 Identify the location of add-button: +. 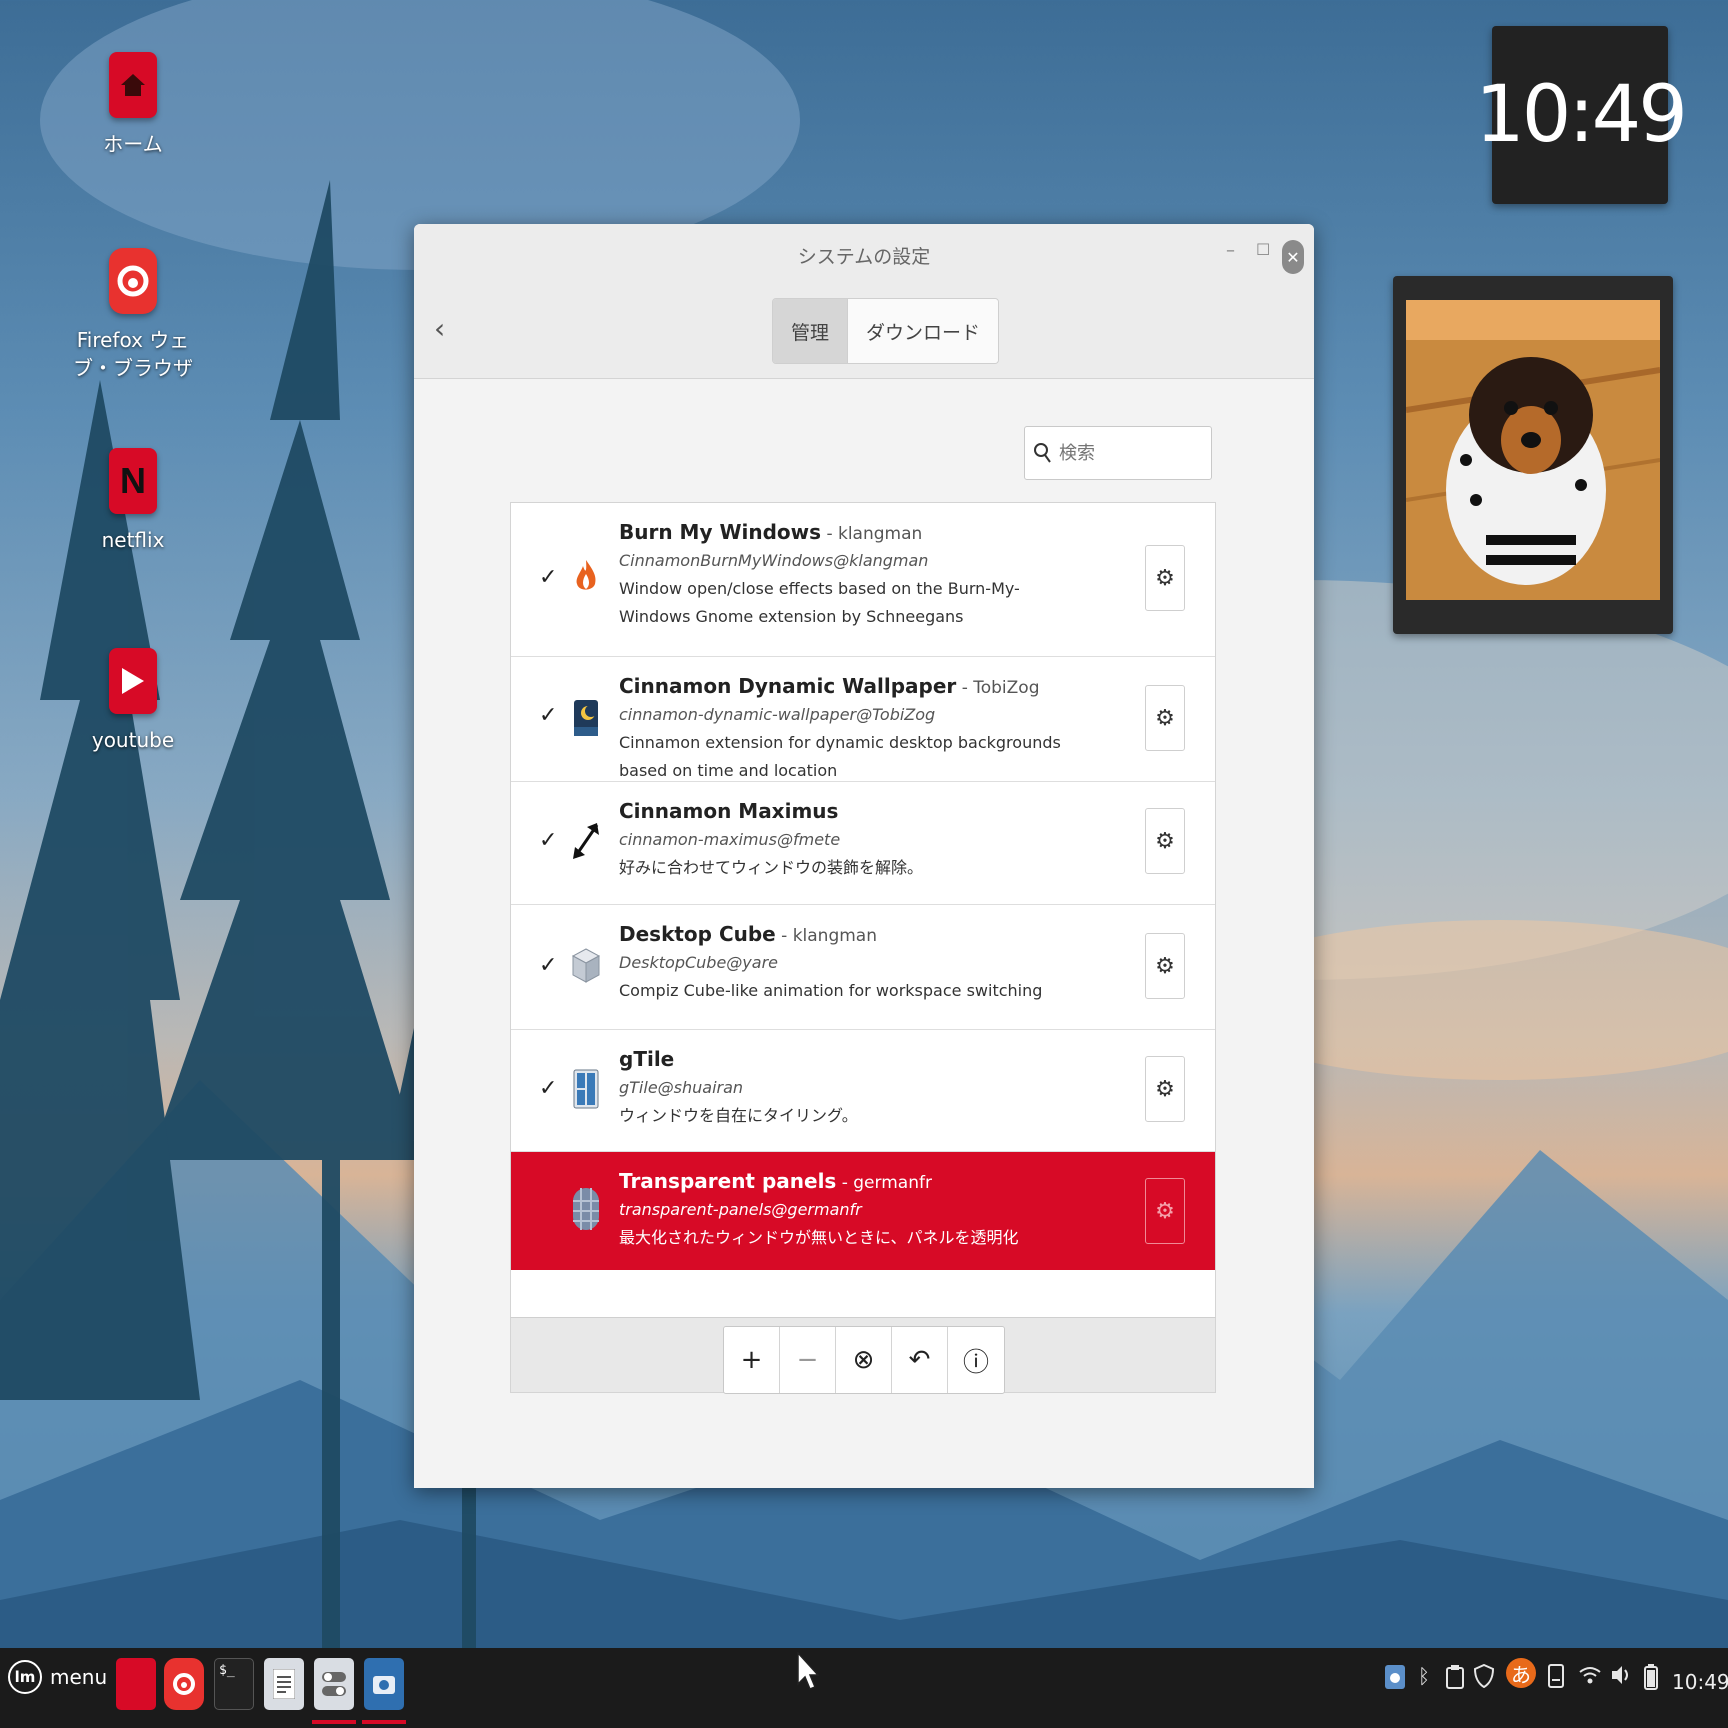
(752, 1360).